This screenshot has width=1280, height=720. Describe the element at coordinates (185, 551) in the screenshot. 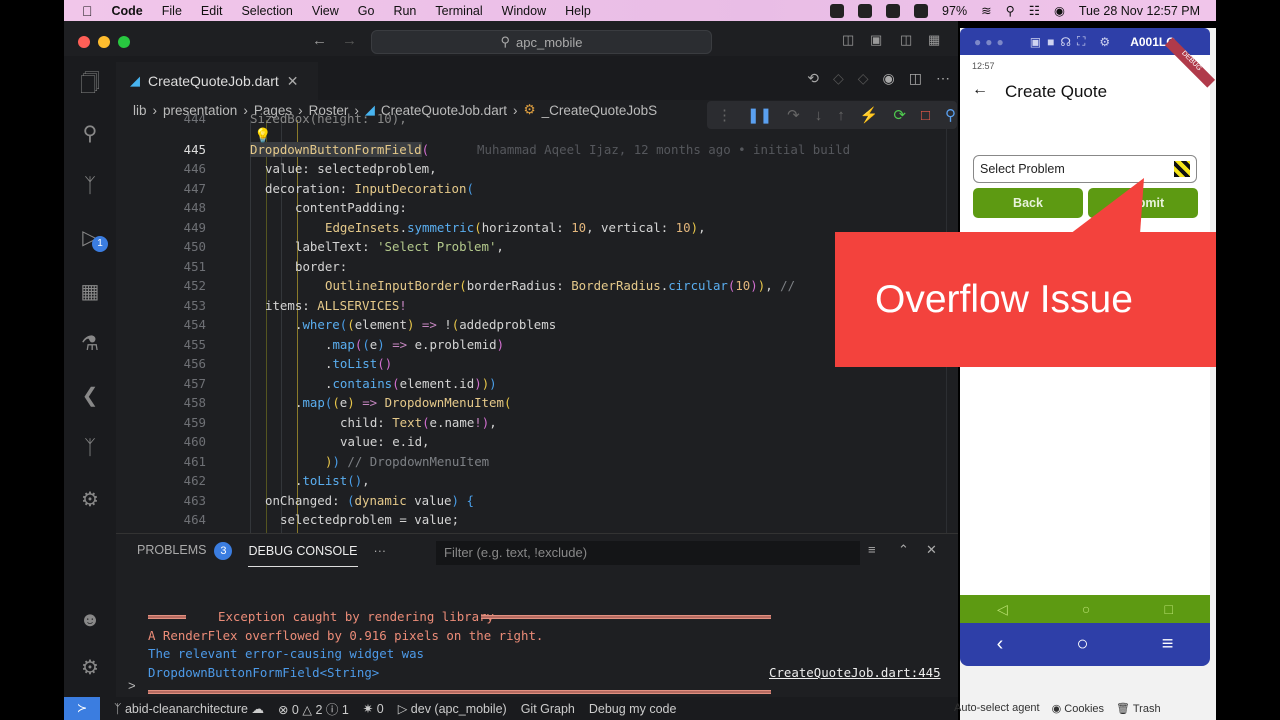

I see `tab-problems: PROBLEMS 3` at that location.